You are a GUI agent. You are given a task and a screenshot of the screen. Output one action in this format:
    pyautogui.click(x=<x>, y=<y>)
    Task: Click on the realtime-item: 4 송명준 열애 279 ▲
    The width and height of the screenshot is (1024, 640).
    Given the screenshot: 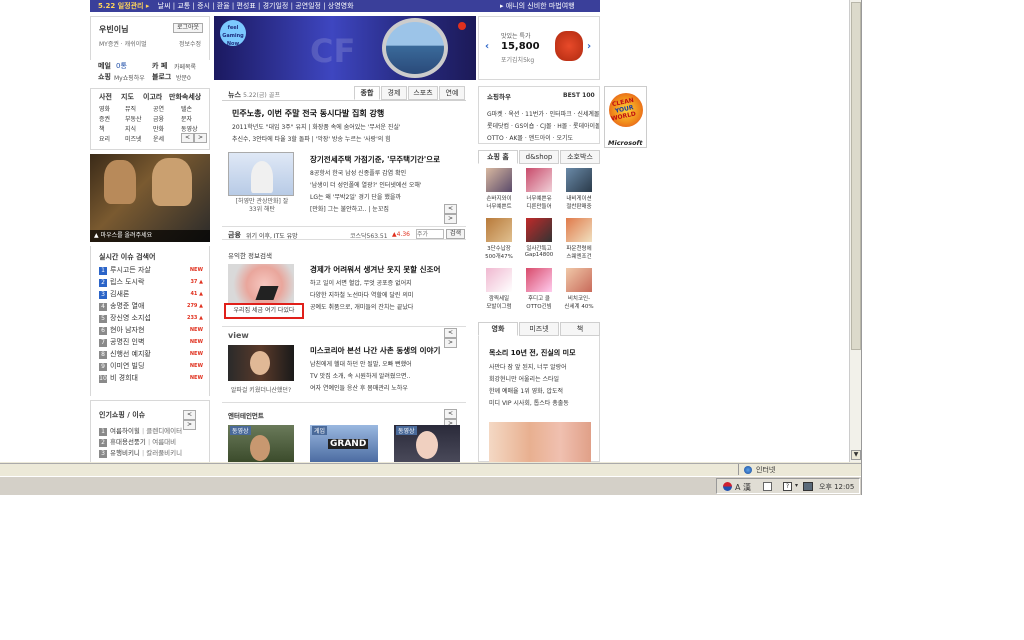 What is the action you would take?
    pyautogui.click(x=153, y=307)
    